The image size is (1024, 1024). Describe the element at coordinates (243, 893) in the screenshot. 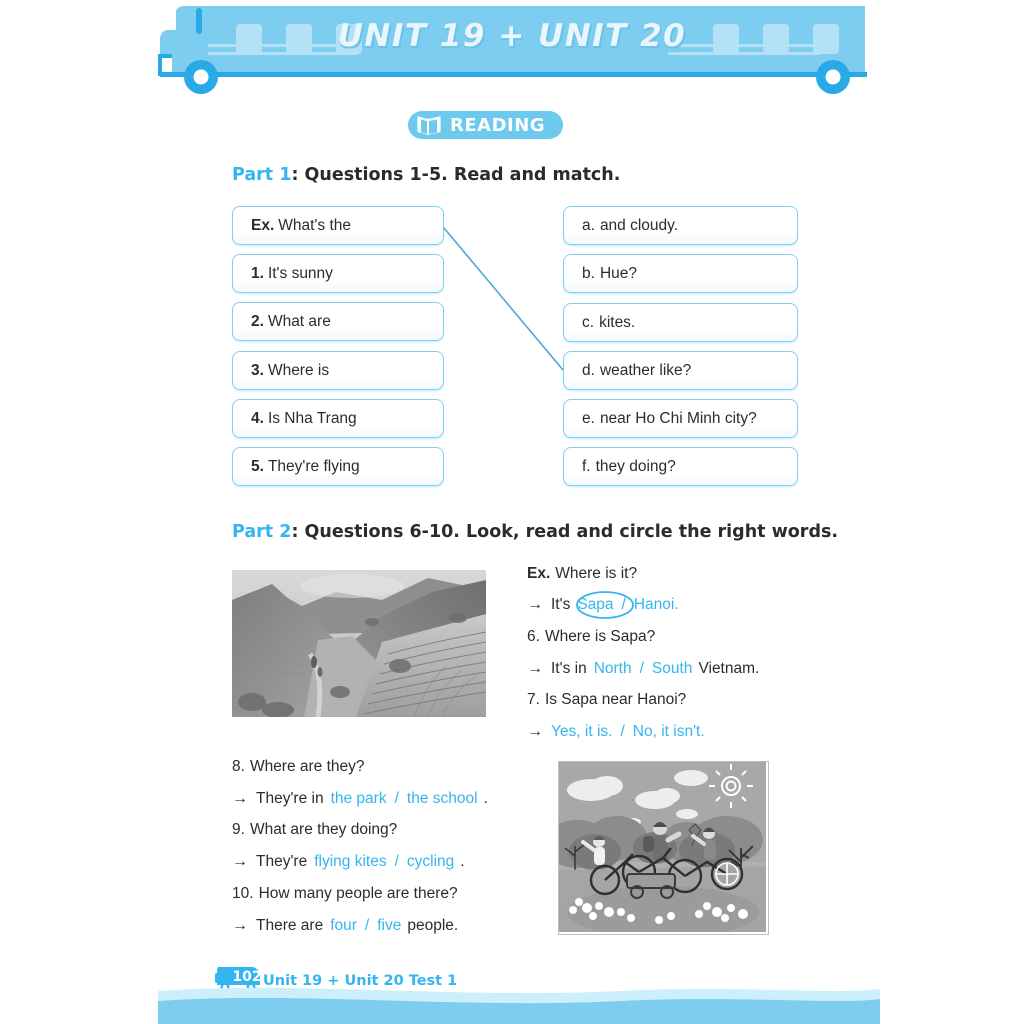

I see `question-number: 10.` at that location.